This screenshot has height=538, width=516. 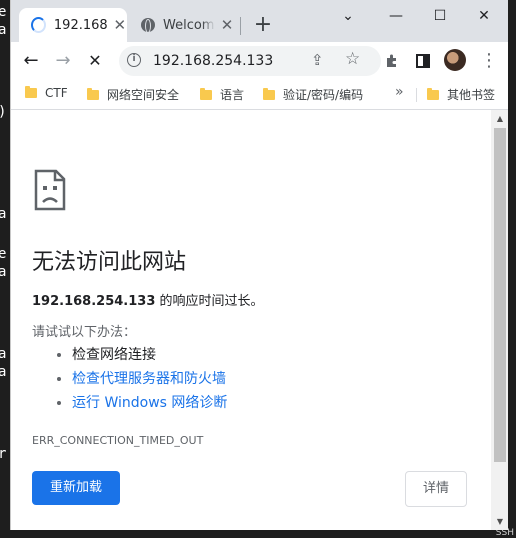 What do you see at coordinates (423, 61) in the screenshot?
I see `side-panel-icon` at bounding box center [423, 61].